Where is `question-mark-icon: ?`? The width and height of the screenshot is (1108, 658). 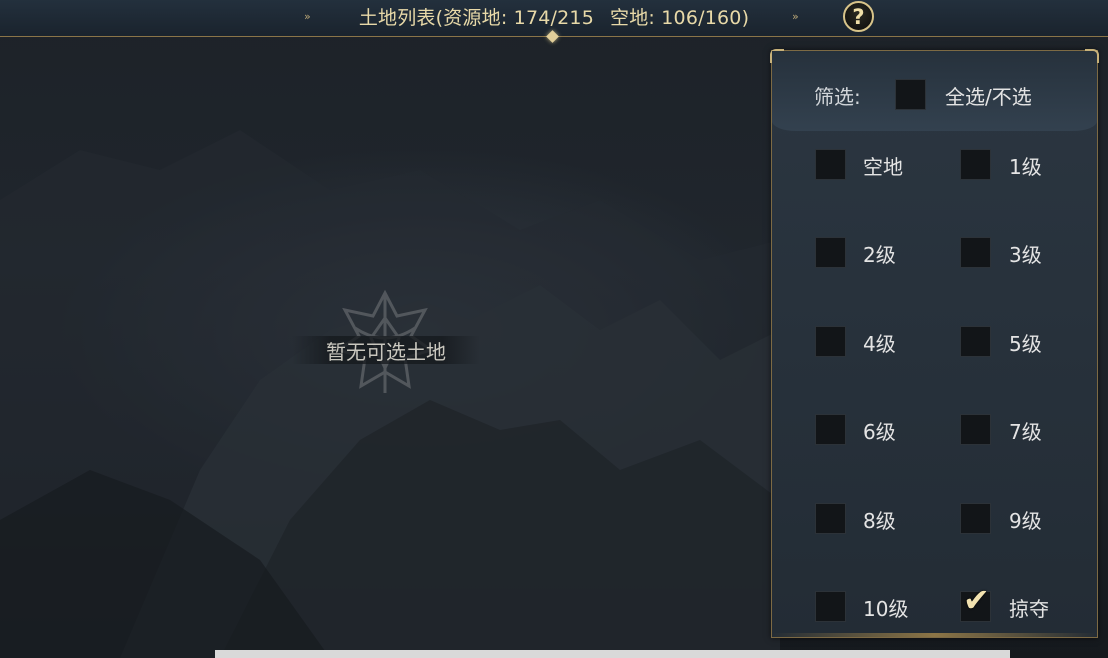
question-mark-icon: ? is located at coordinates (858, 16).